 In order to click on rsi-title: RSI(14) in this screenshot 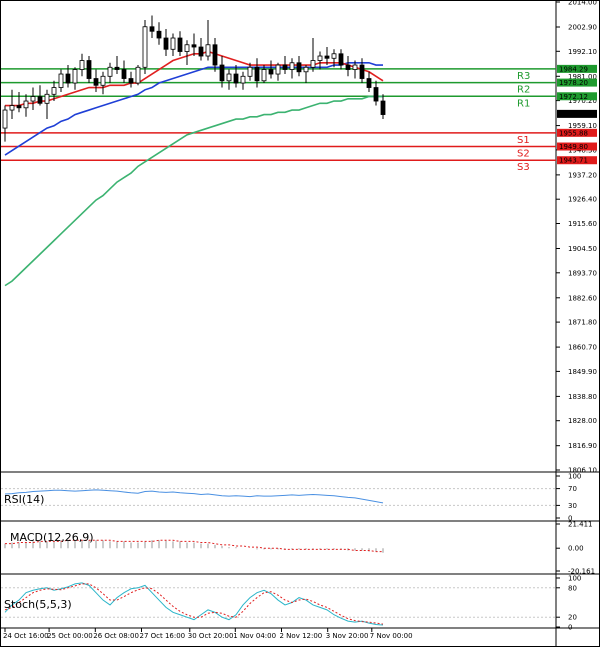, I will do `click(24, 499)`.